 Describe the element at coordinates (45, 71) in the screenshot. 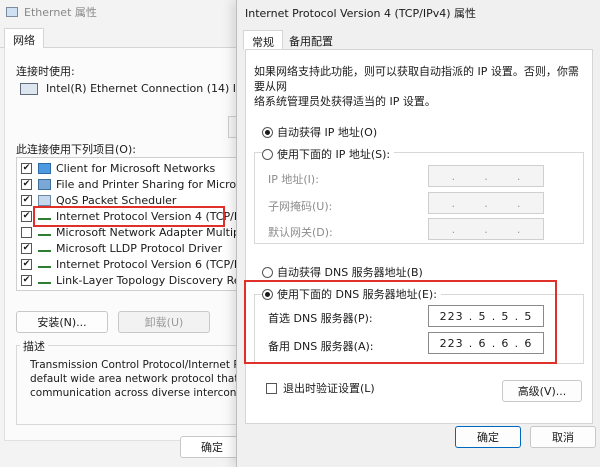

I see `connect-using-label: 连接时使用:` at that location.